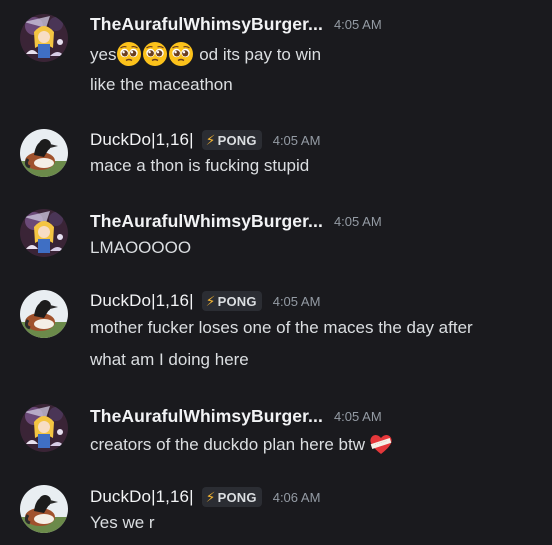 The width and height of the screenshot is (552, 545). Describe the element at coordinates (169, 359) in the screenshot. I see `message-text: what am I doing here` at that location.